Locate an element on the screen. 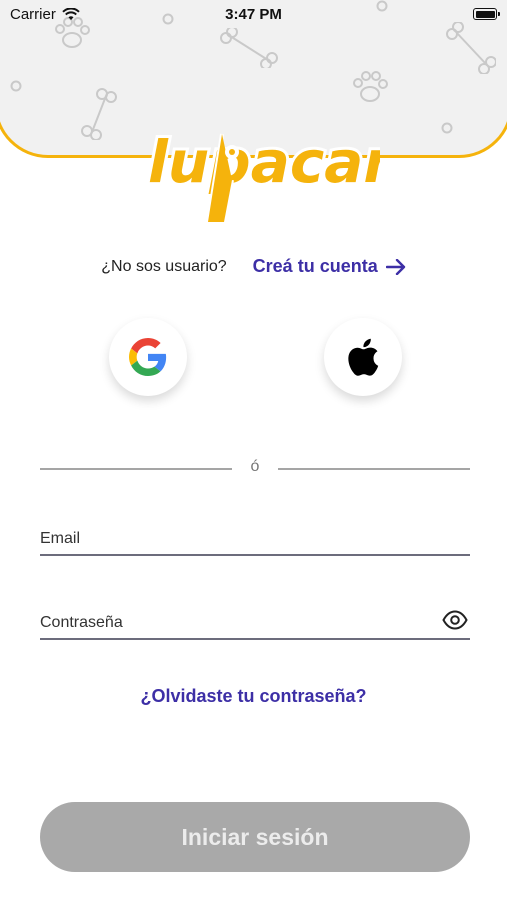  google-login-button is located at coordinates (148, 357).